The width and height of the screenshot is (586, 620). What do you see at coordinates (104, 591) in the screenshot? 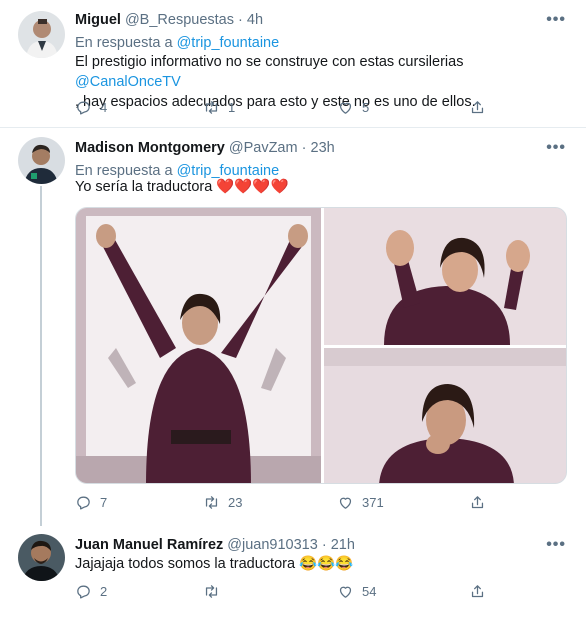
I see `reply-count: 2` at bounding box center [104, 591].